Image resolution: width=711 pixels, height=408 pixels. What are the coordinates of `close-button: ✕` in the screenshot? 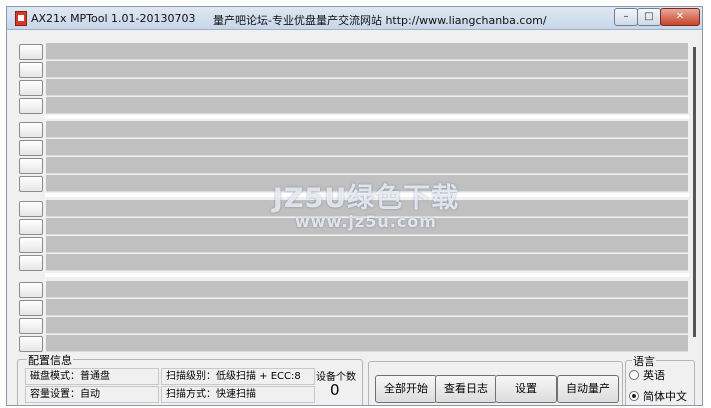 It's located at (680, 17).